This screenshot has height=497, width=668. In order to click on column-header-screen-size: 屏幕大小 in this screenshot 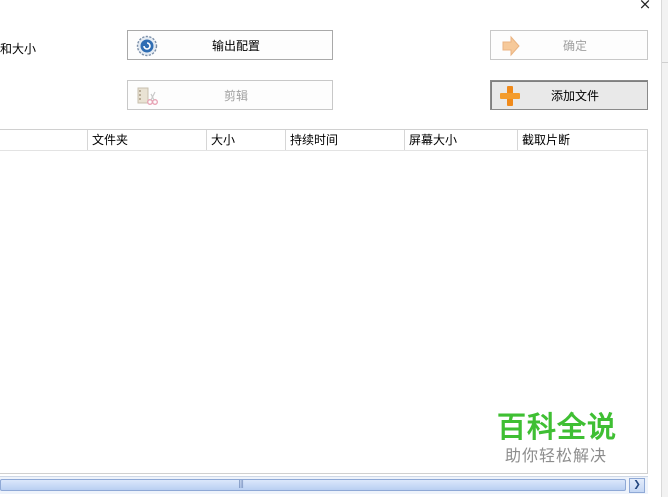, I will do `click(460, 140)`.